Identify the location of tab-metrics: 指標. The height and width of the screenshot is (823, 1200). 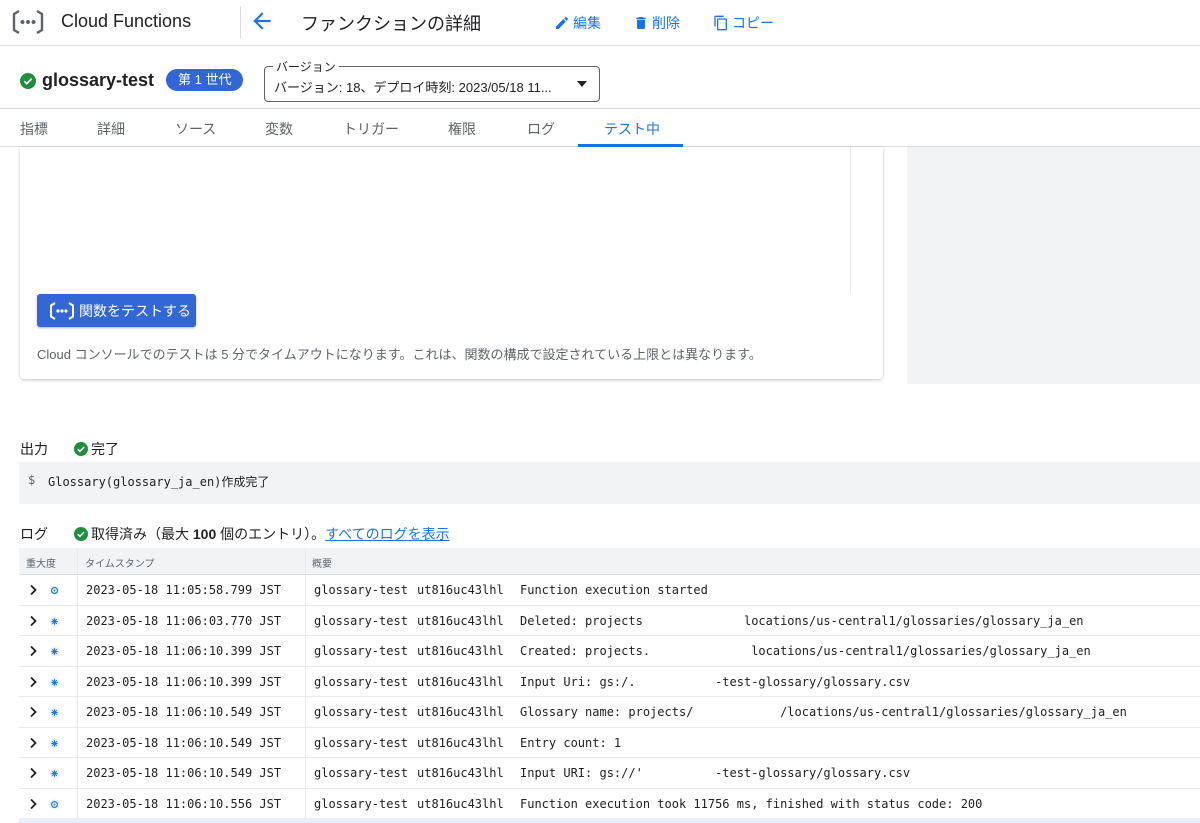
(34, 129).